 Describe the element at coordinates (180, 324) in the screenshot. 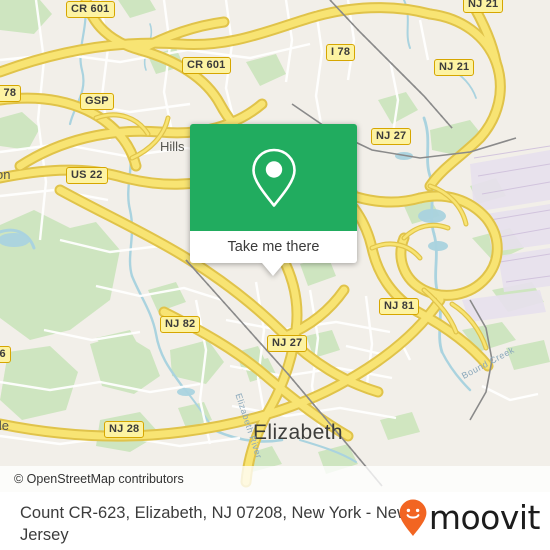

I see `road-shield: NJ 82` at that location.